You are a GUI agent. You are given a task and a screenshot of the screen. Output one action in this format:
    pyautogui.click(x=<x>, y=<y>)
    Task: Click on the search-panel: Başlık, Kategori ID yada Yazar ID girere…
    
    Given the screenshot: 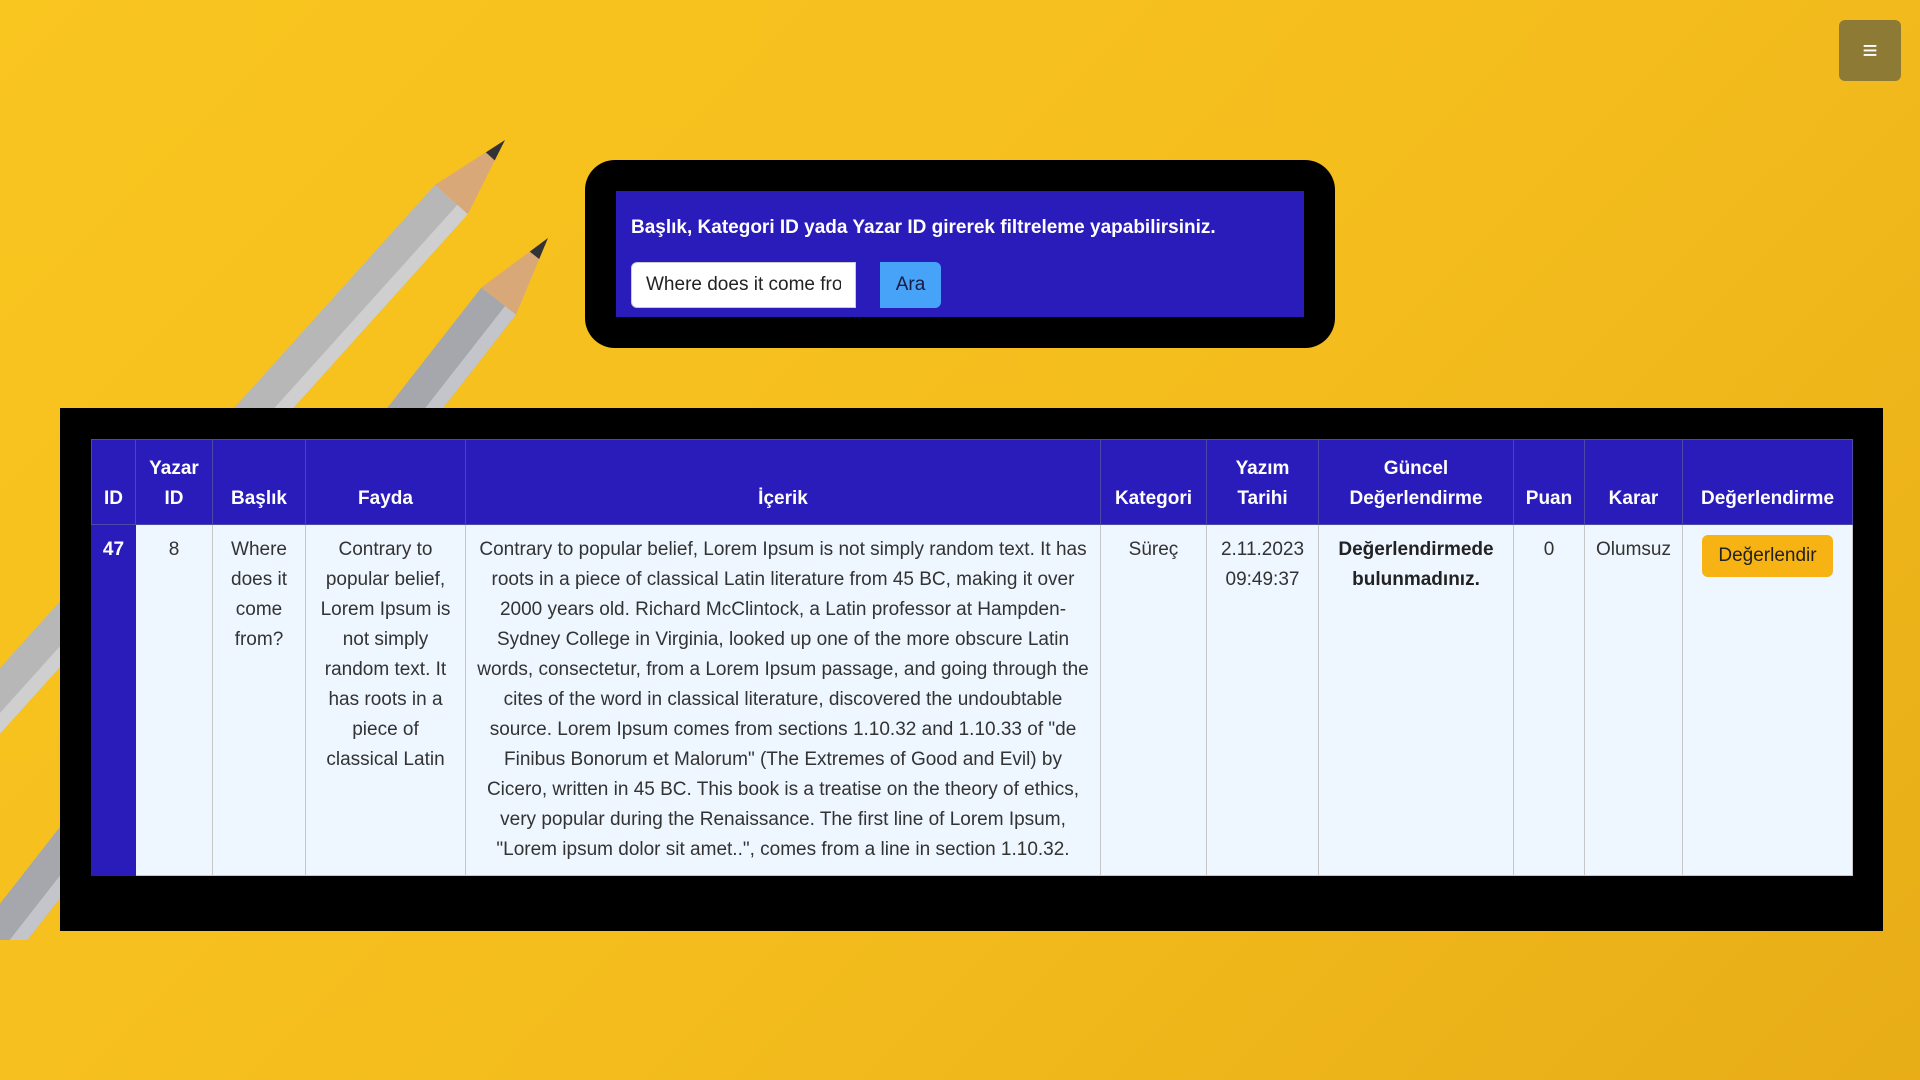 What is the action you would take?
    pyautogui.click(x=960, y=254)
    